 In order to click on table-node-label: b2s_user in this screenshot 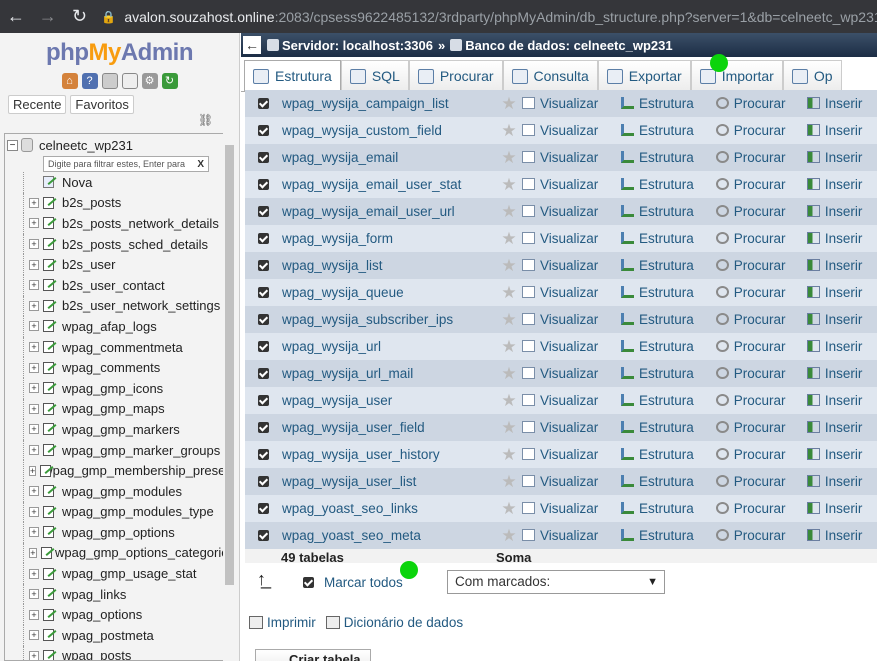, I will do `click(88, 264)`.